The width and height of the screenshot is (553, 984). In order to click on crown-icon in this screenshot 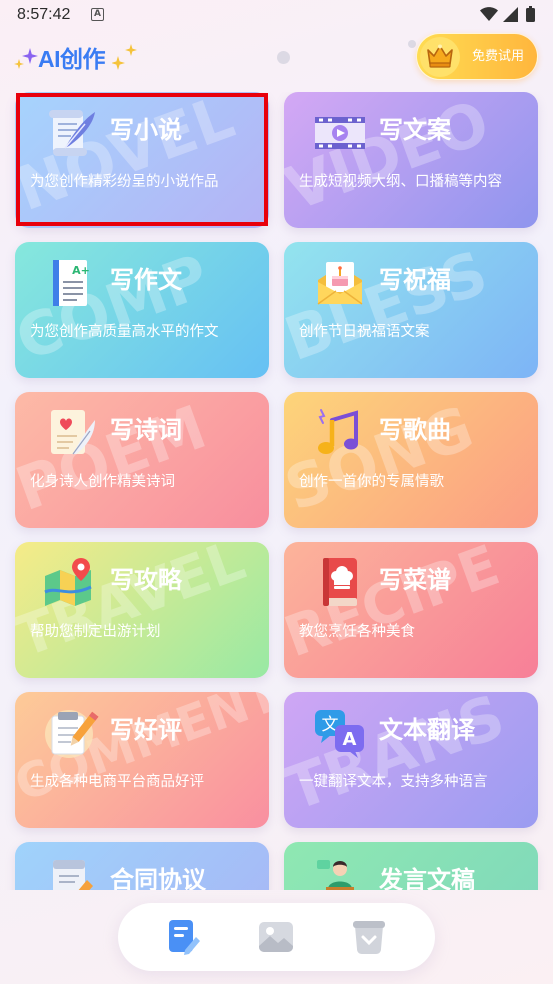, I will do `click(440, 56)`.